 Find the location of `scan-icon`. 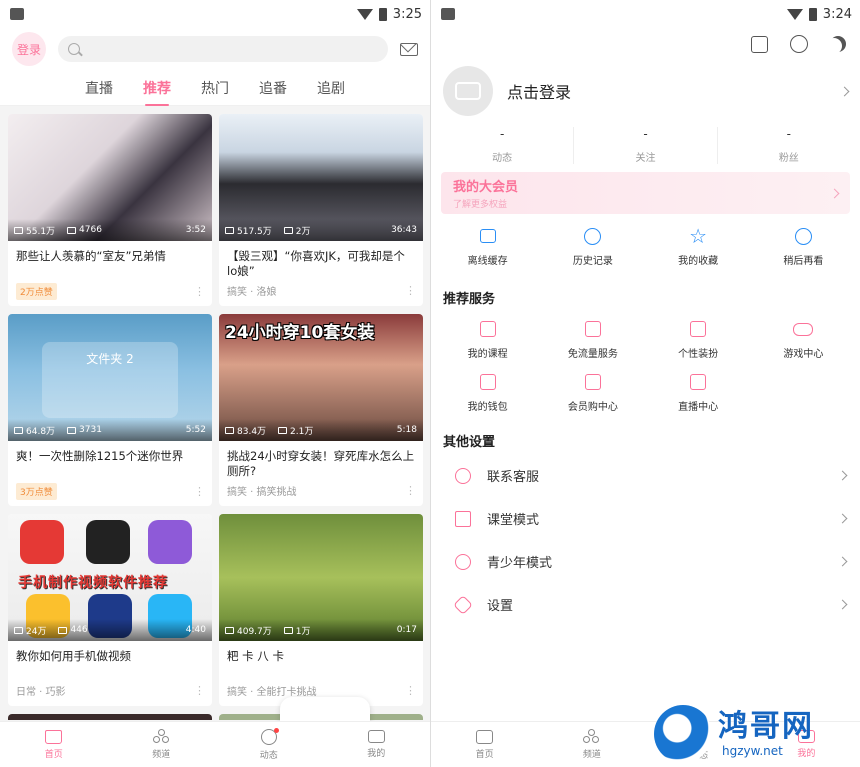

scan-icon is located at coordinates (759, 44).